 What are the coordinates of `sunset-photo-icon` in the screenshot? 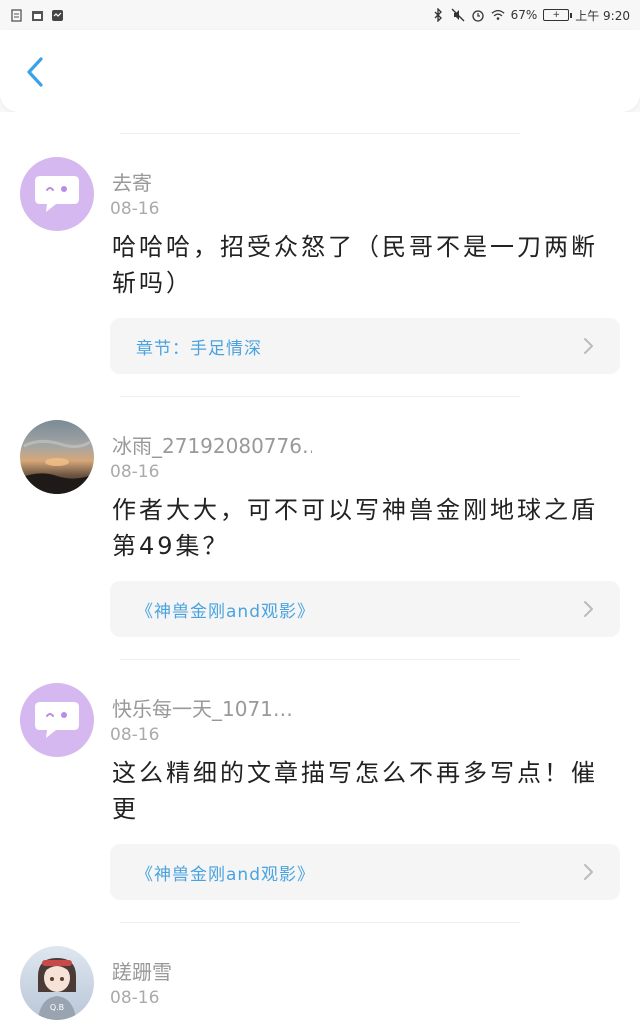 It's located at (57, 466).